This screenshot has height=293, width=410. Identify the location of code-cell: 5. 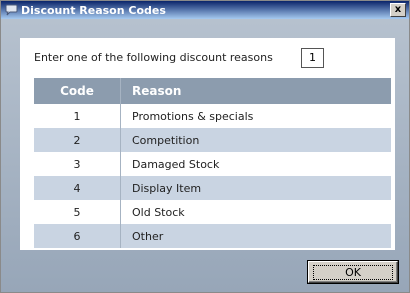
(77, 212).